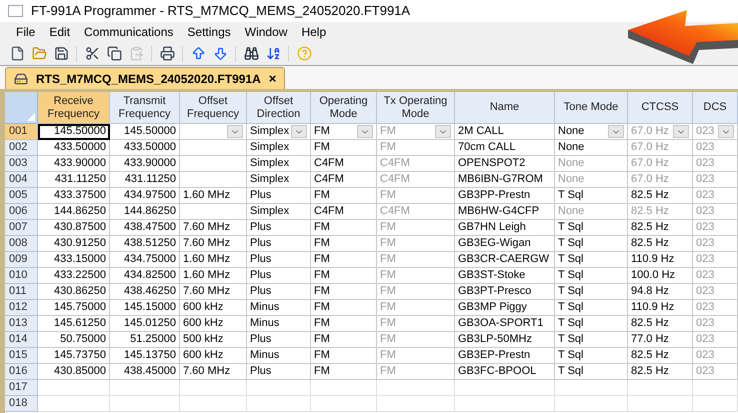 Image resolution: width=738 pixels, height=413 pixels. I want to click on row-number: 017, so click(21, 388).